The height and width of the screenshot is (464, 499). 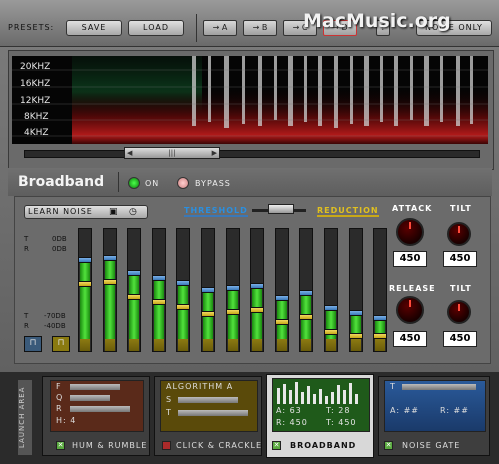 I want to click on divider, so click(x=196, y=28).